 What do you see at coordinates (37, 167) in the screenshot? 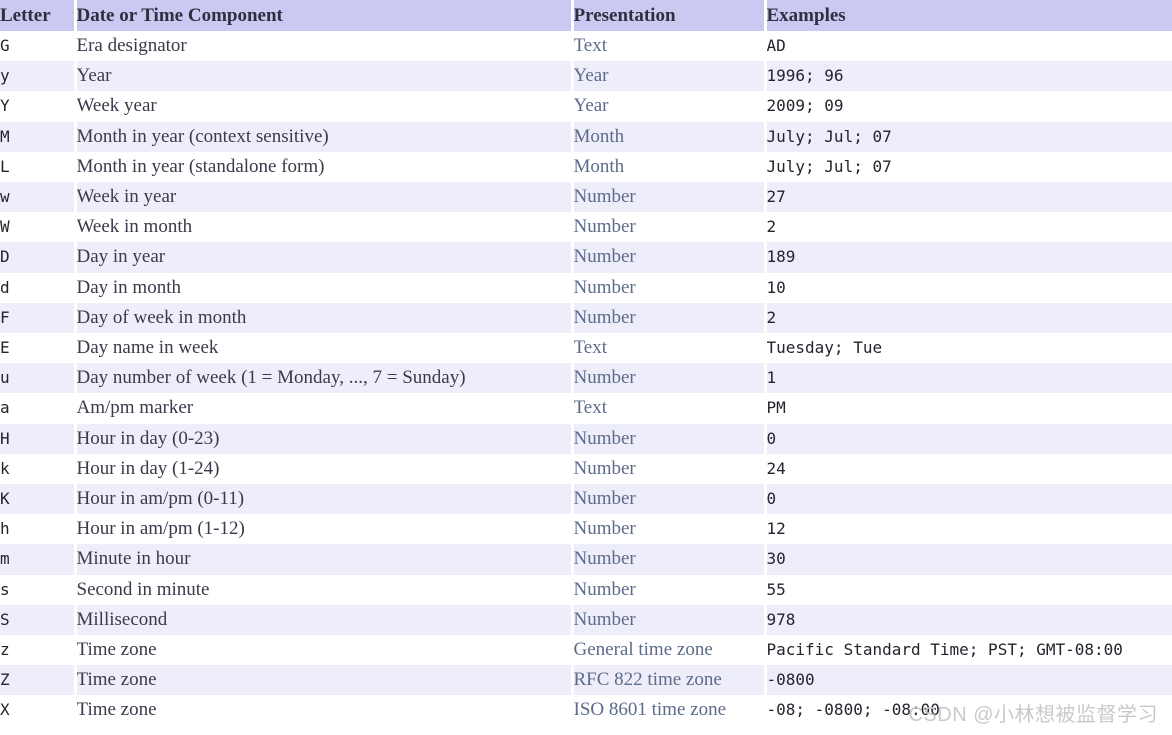
I see `pattern-letter-cell: L` at bounding box center [37, 167].